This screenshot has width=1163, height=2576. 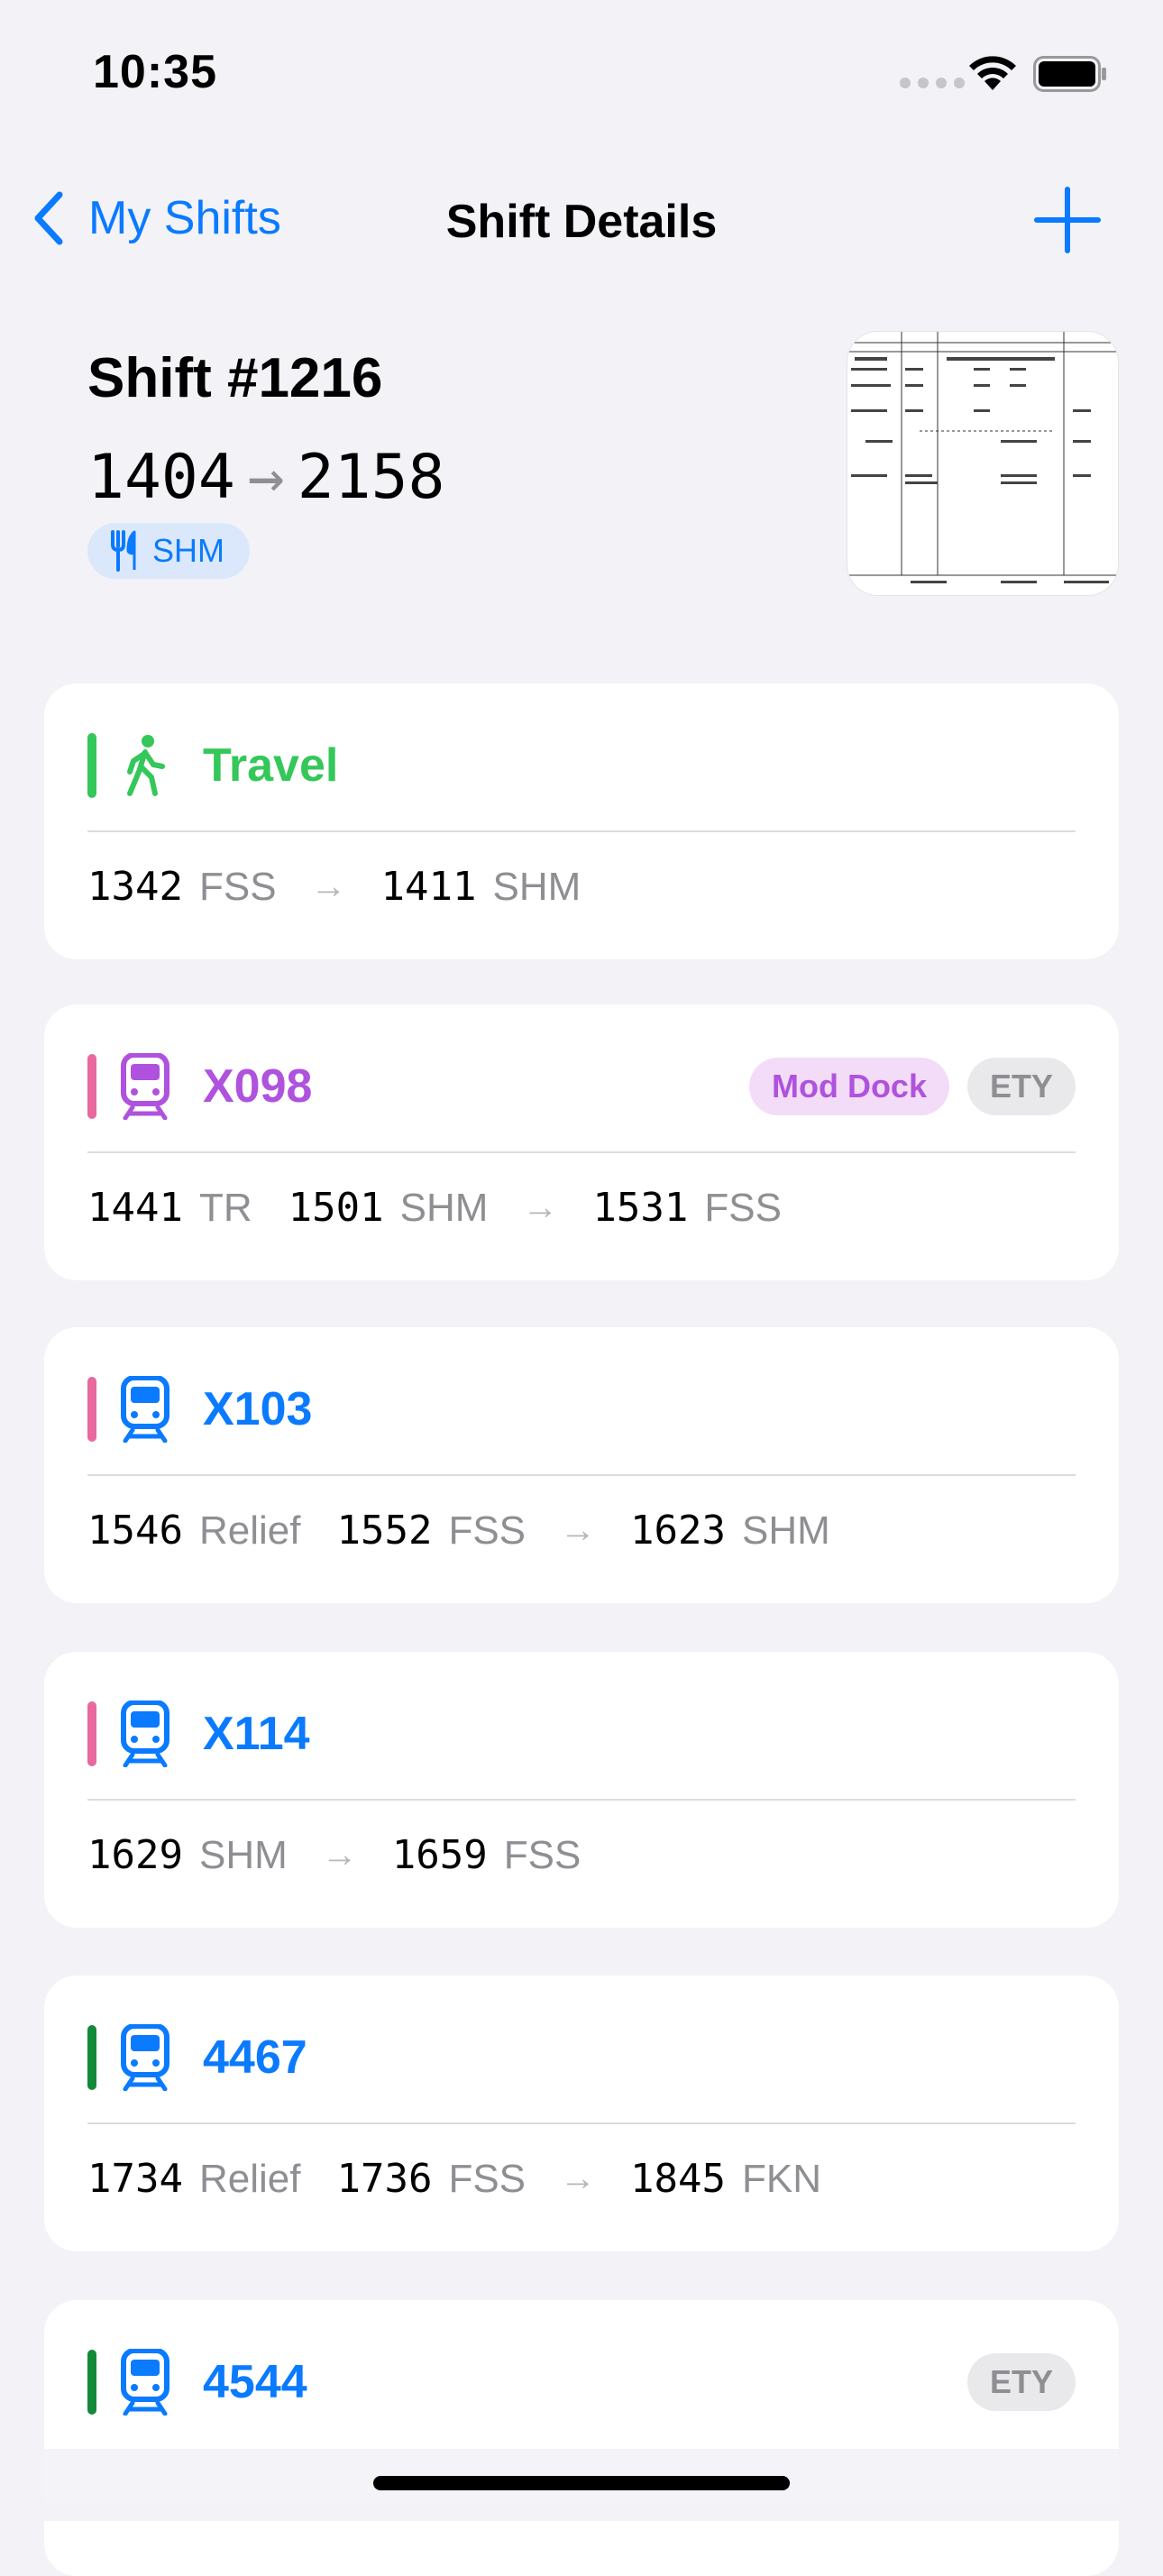 I want to click on shift-title: Shift #1216, so click(x=235, y=378).